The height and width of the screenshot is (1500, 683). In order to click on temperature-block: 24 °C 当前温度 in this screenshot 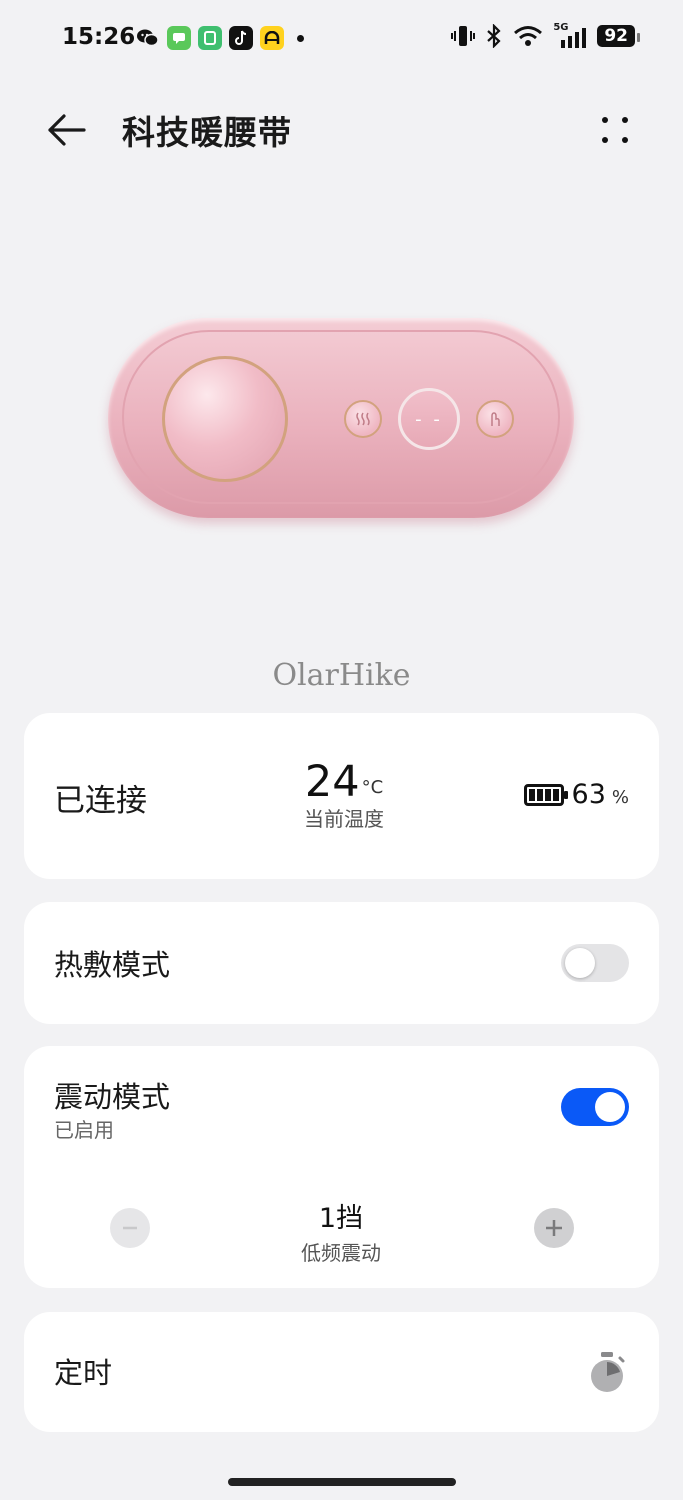, I will do `click(344, 794)`.